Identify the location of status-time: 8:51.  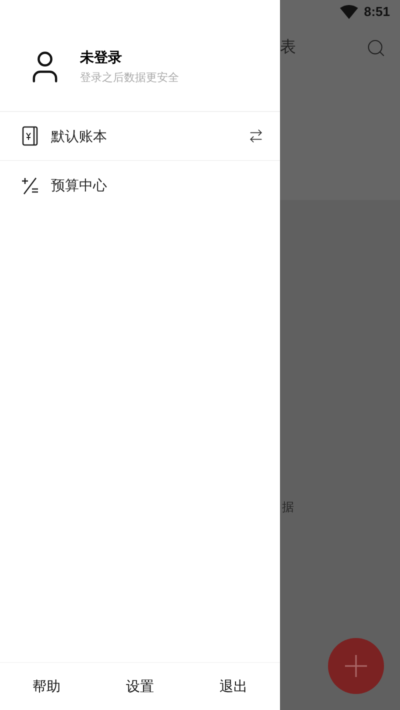
(377, 12).